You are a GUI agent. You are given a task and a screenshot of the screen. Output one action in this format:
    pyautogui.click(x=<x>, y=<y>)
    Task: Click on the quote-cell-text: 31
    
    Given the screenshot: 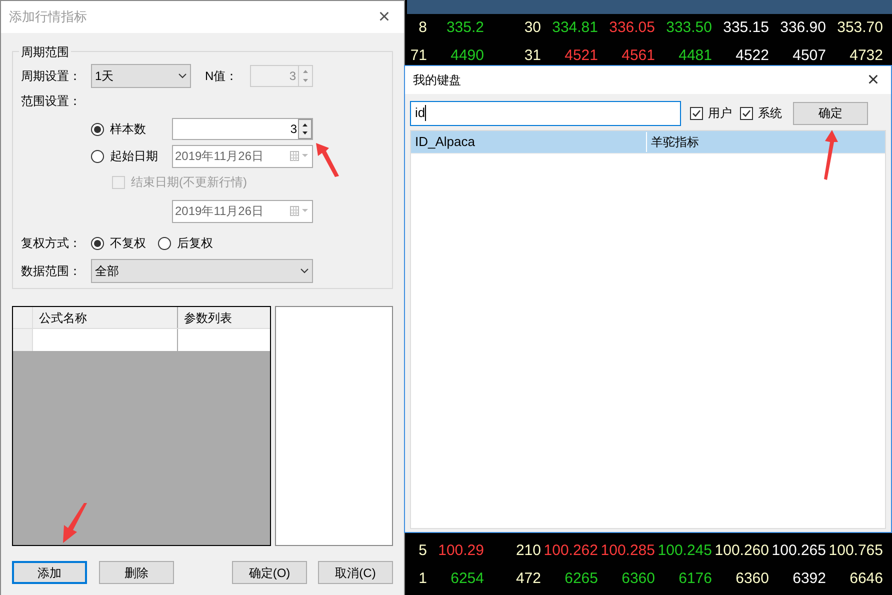 What is the action you would take?
    pyautogui.click(x=532, y=56)
    